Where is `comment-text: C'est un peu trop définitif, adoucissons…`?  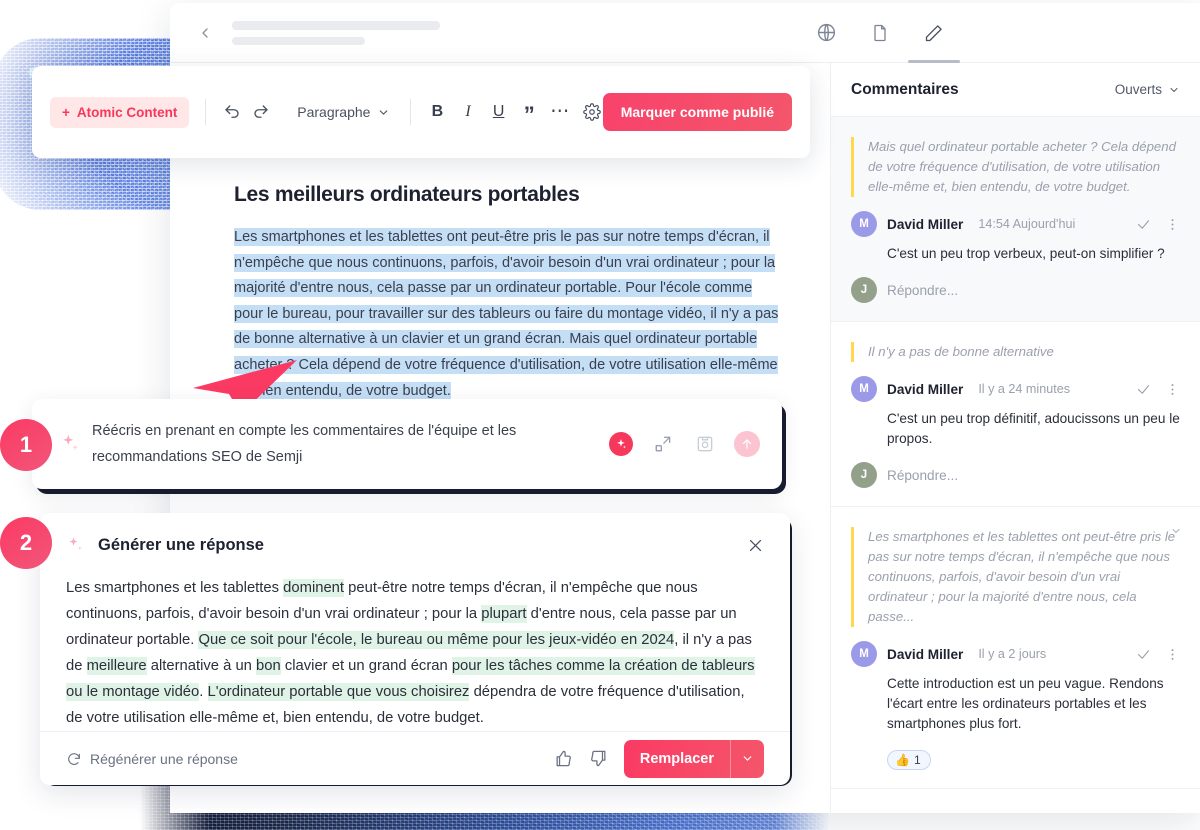 comment-text: C'est un peu trop définitif, adoucissons… is located at coordinates (1033, 428).